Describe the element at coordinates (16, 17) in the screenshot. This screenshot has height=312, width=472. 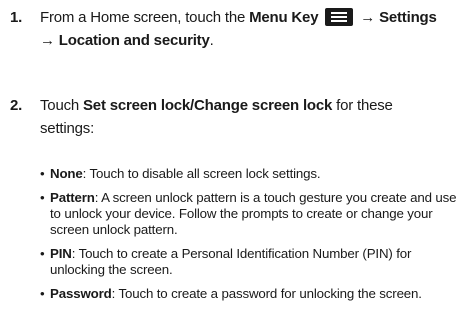
I see `step-1-number: 1.` at that location.